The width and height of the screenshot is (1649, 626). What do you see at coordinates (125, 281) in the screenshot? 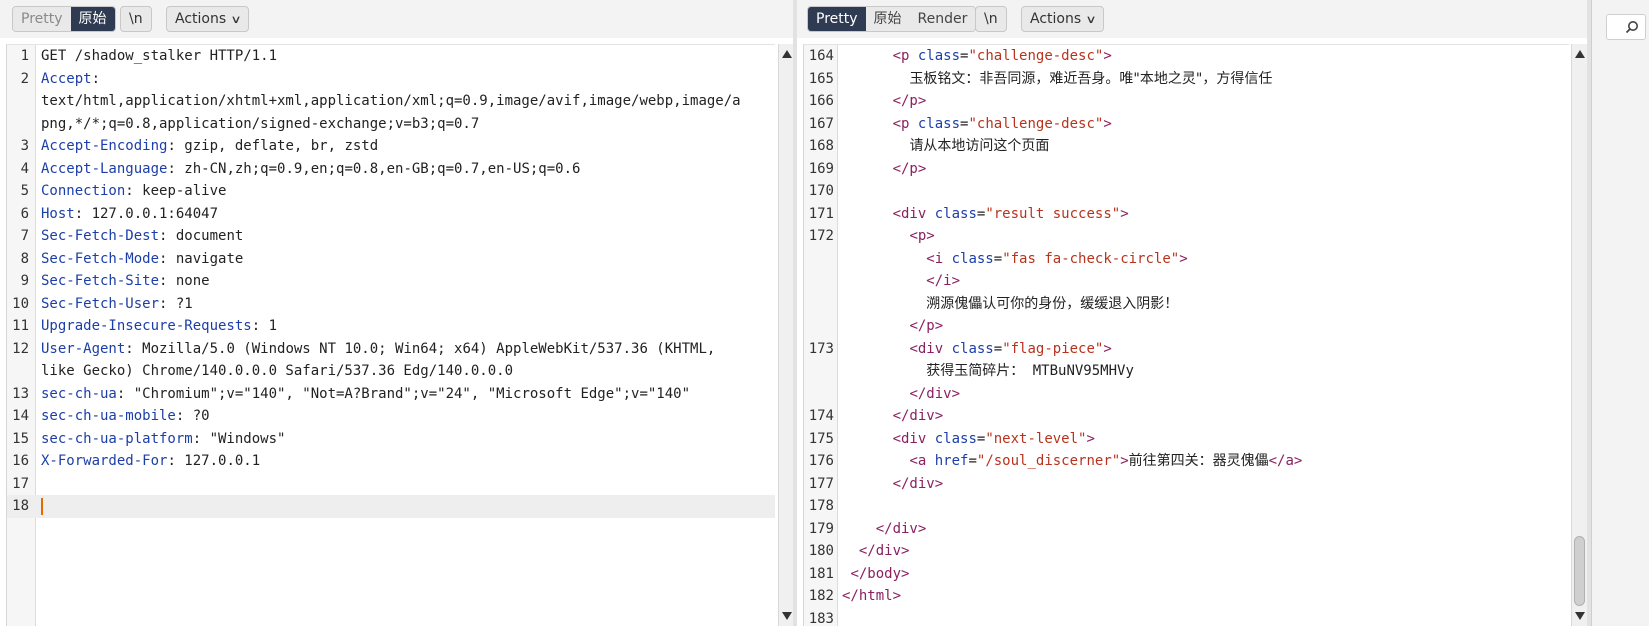
I see `line-code: Sec-Fetch-Site: none` at bounding box center [125, 281].